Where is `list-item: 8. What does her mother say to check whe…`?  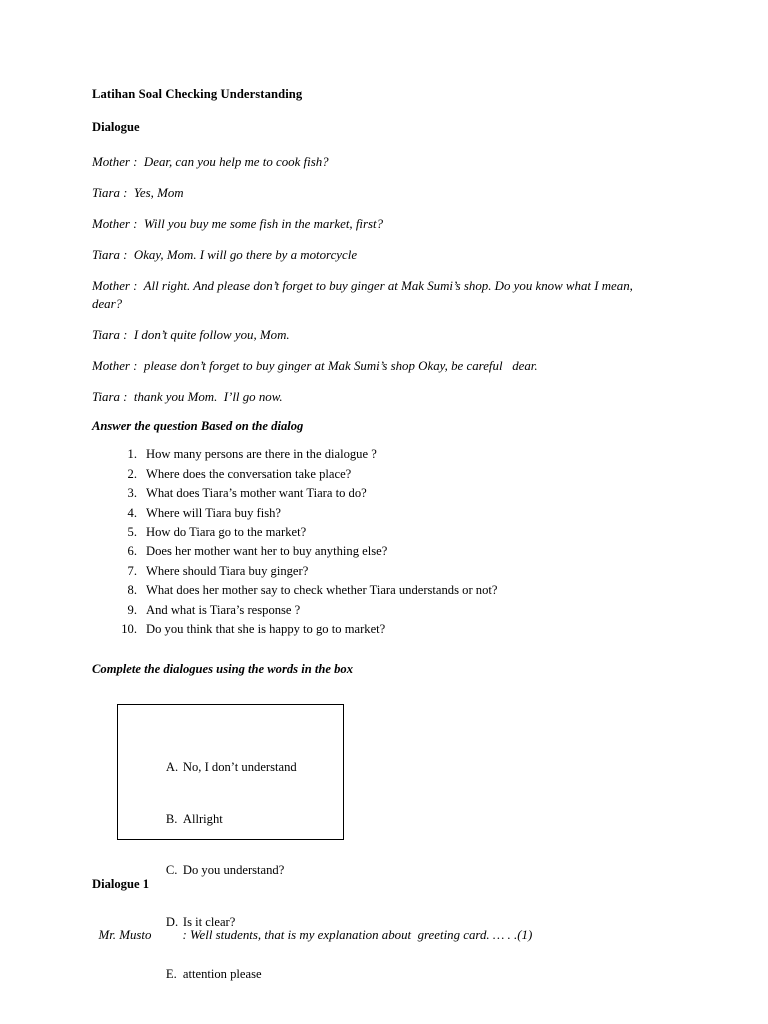
list-item: 8. What does her mother say to check whe… is located at coordinates (393, 590).